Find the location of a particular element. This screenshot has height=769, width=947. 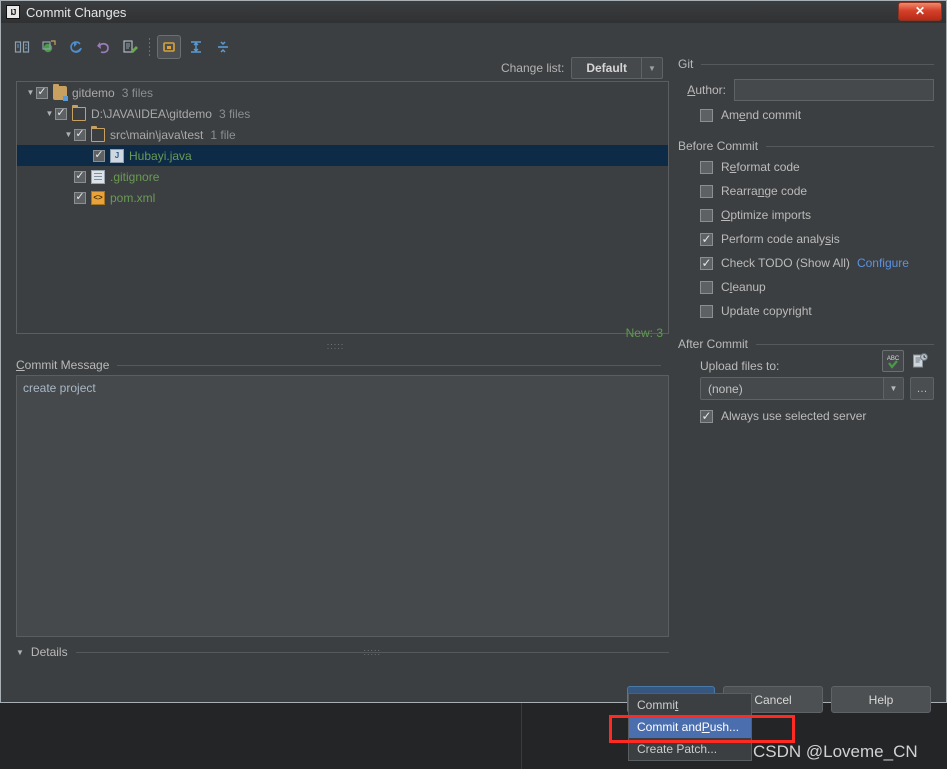

tree-row: ✓ J Hubayi.java is located at coordinates (342, 155).